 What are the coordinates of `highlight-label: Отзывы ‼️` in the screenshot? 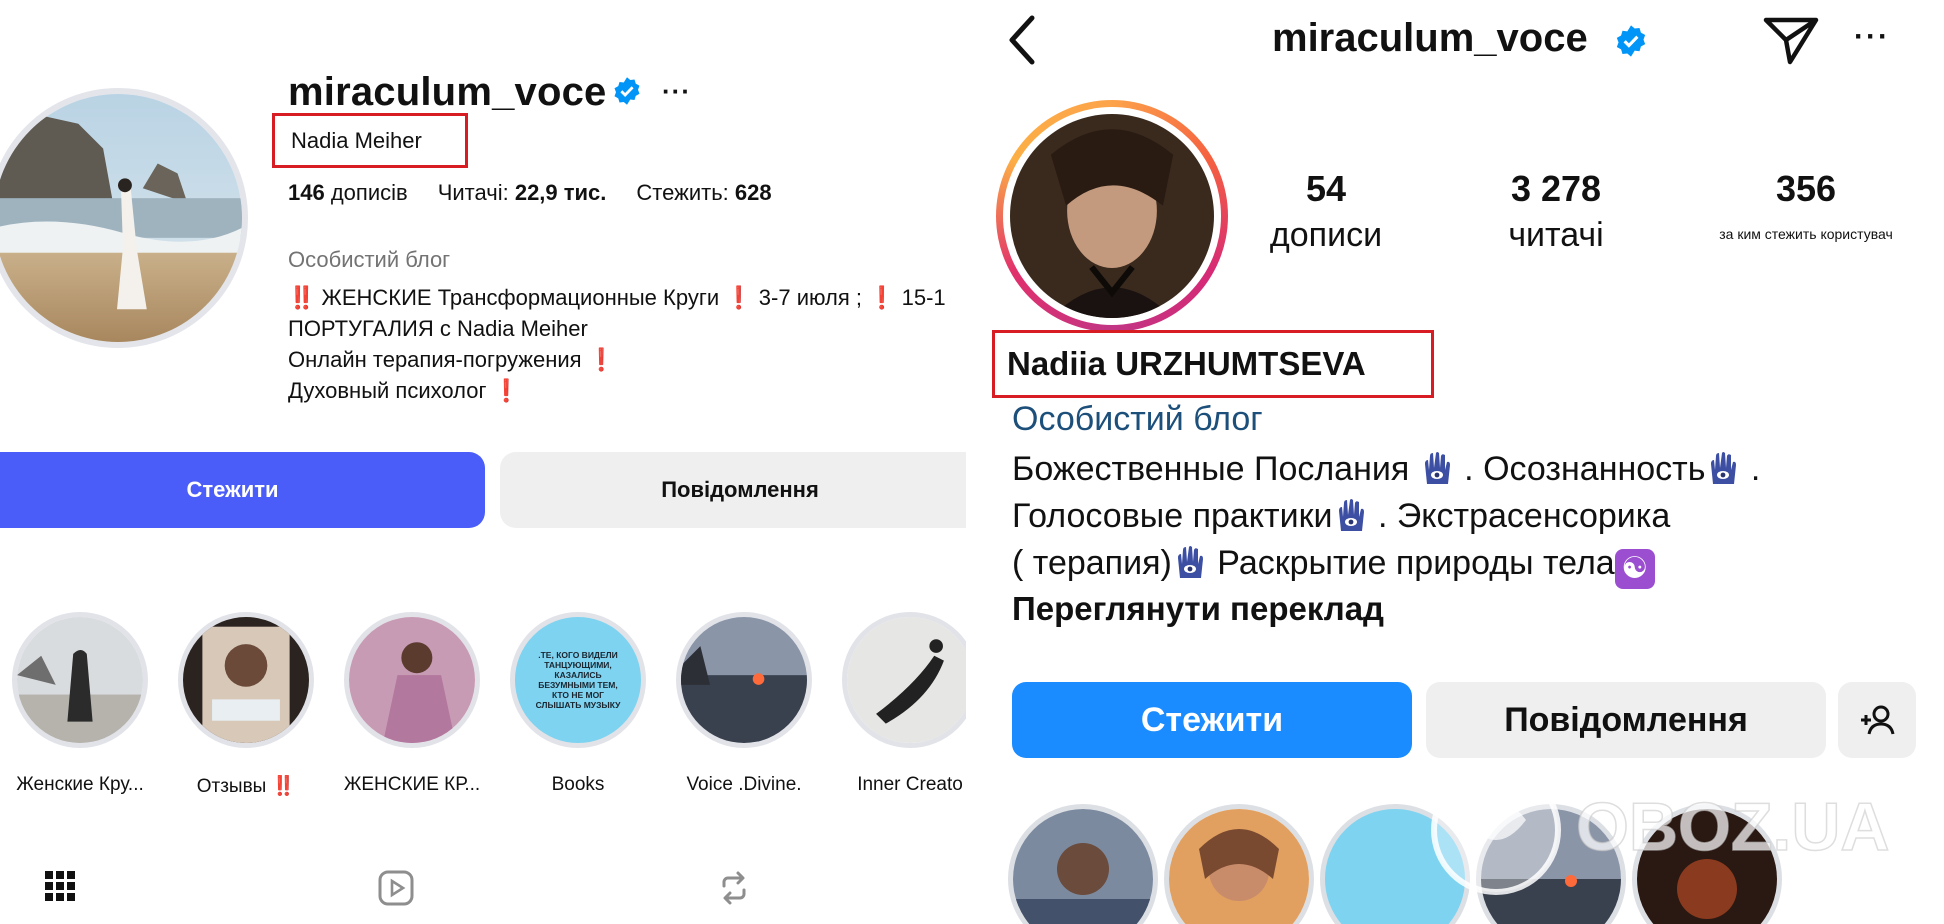 It's located at (246, 786).